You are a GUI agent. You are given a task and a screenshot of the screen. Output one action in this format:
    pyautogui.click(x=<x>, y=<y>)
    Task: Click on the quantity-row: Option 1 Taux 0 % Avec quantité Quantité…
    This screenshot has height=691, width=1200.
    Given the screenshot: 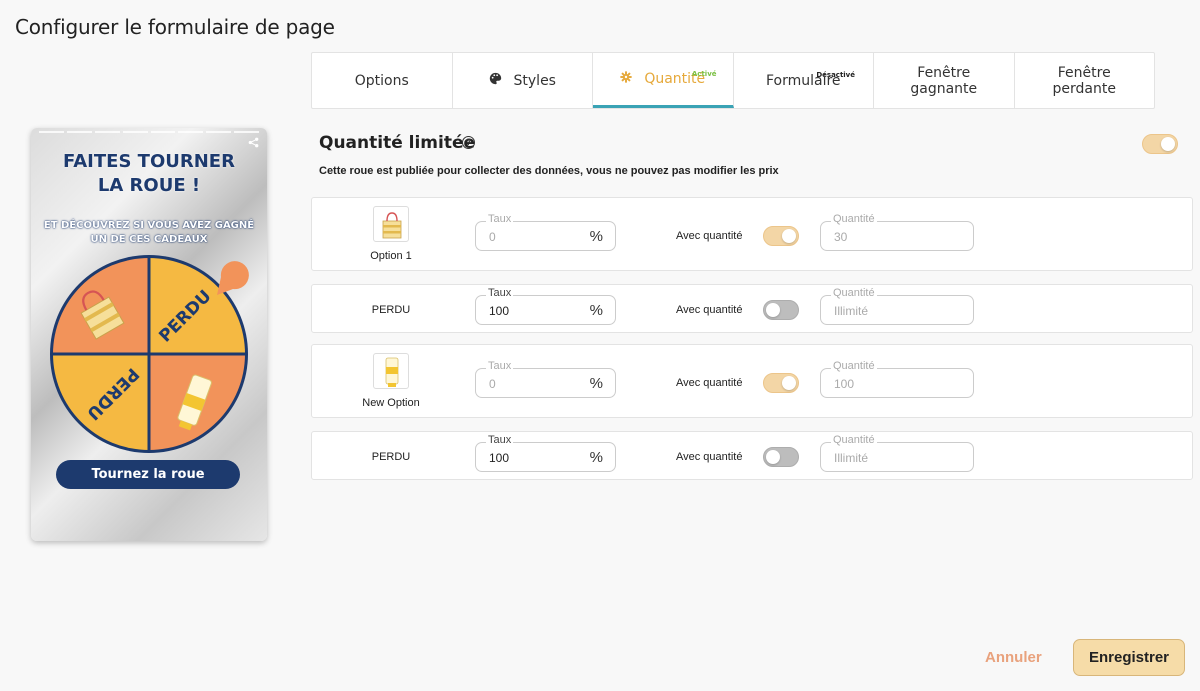 What is the action you would take?
    pyautogui.click(x=752, y=234)
    